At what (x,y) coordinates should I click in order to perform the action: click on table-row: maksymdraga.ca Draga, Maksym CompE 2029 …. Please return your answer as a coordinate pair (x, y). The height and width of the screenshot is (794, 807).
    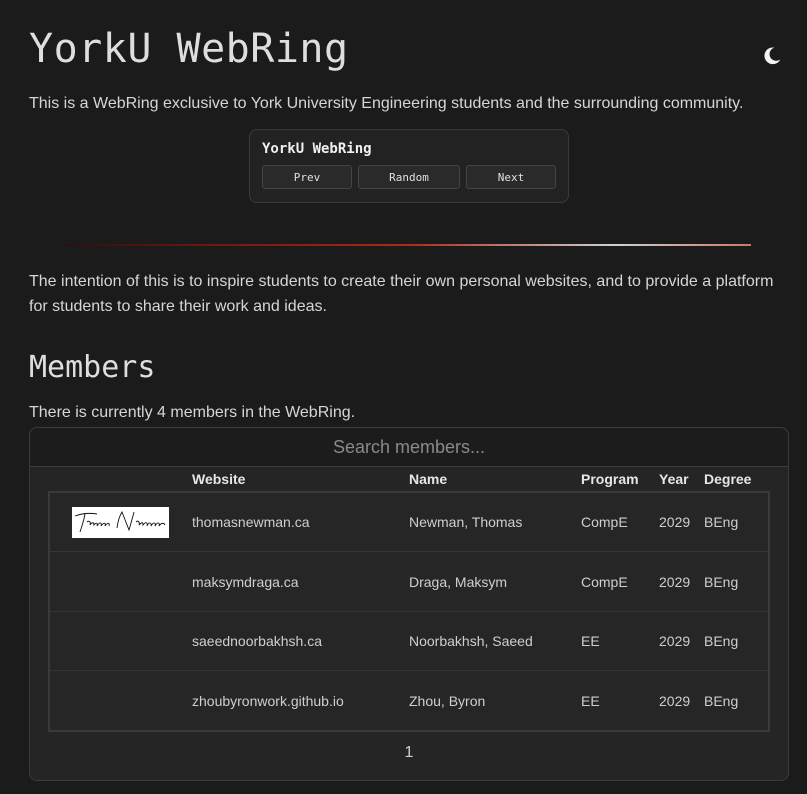
    Looking at the image, I should click on (409, 582).